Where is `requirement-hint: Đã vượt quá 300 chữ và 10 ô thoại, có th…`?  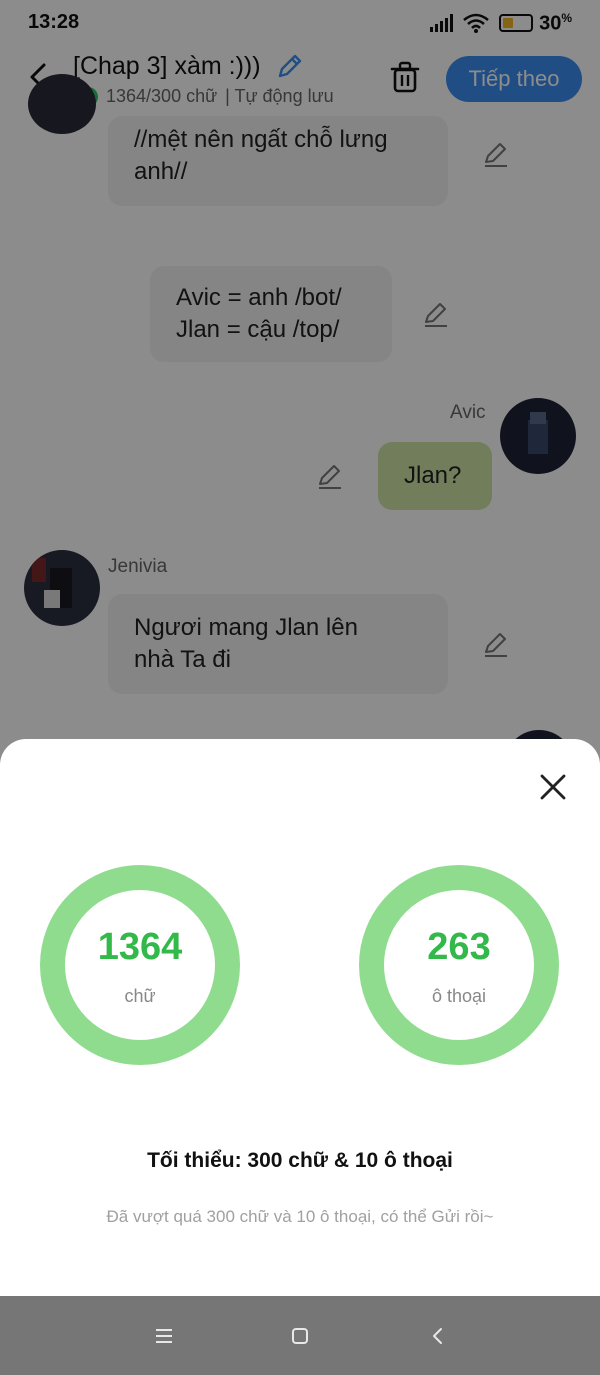 requirement-hint: Đã vượt quá 300 chữ và 10 ô thoại, có th… is located at coordinates (300, 1216).